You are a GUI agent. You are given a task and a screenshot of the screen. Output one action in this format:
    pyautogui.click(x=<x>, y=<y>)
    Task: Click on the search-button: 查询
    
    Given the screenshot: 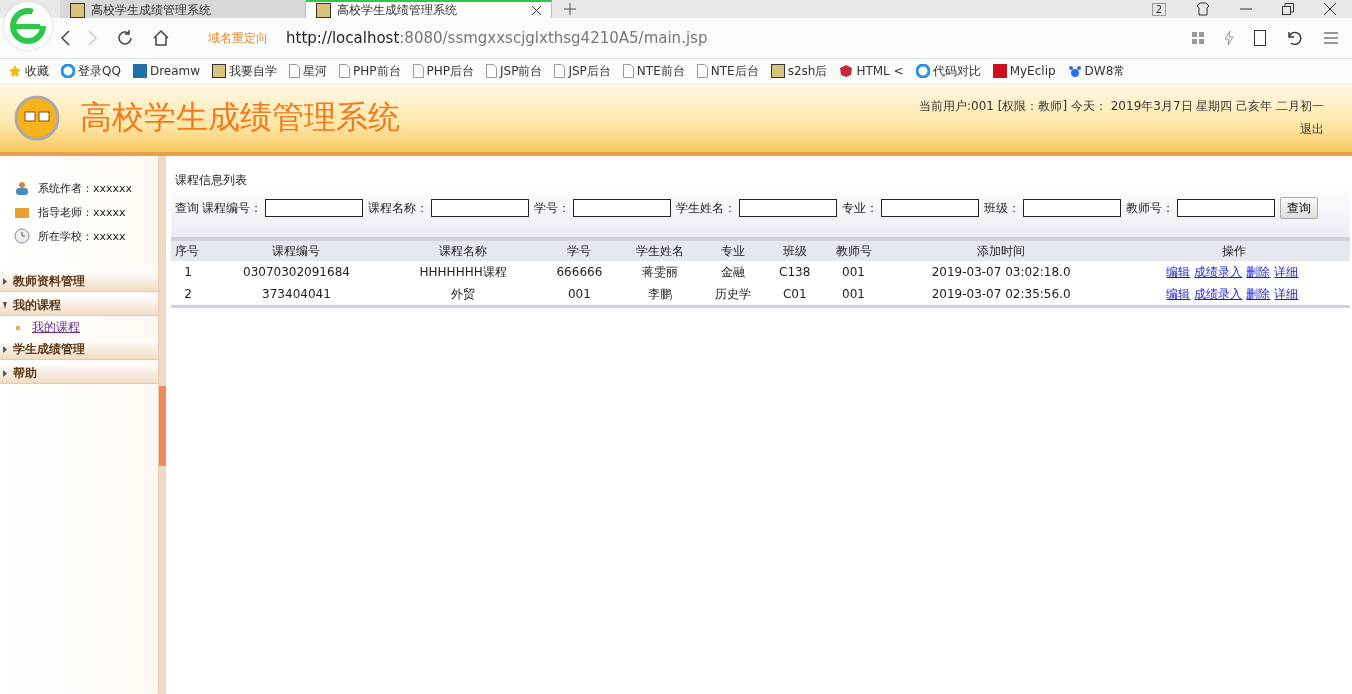 What is the action you would take?
    pyautogui.click(x=1299, y=208)
    